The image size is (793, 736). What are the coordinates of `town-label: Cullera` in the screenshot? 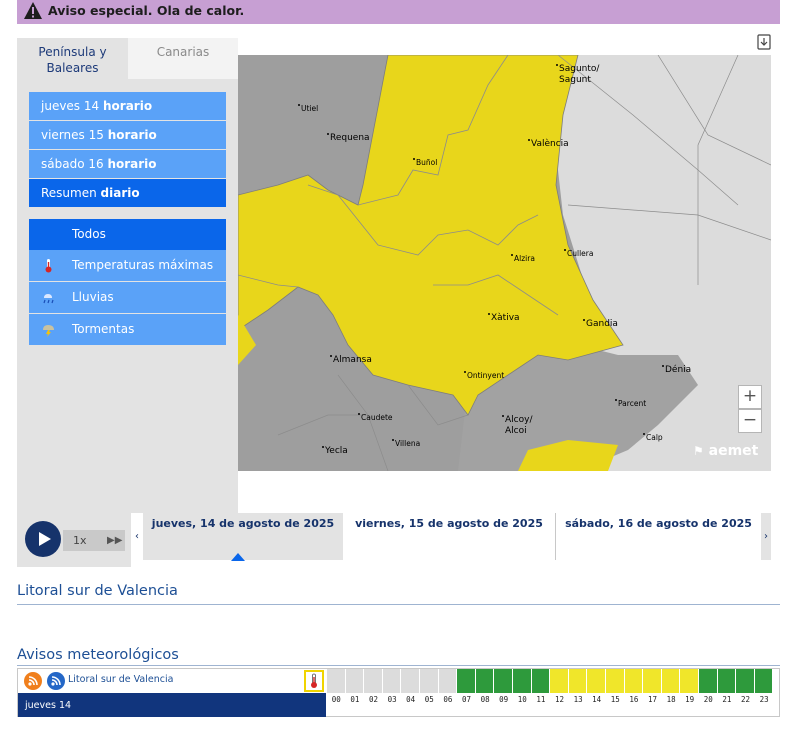 It's located at (580, 253).